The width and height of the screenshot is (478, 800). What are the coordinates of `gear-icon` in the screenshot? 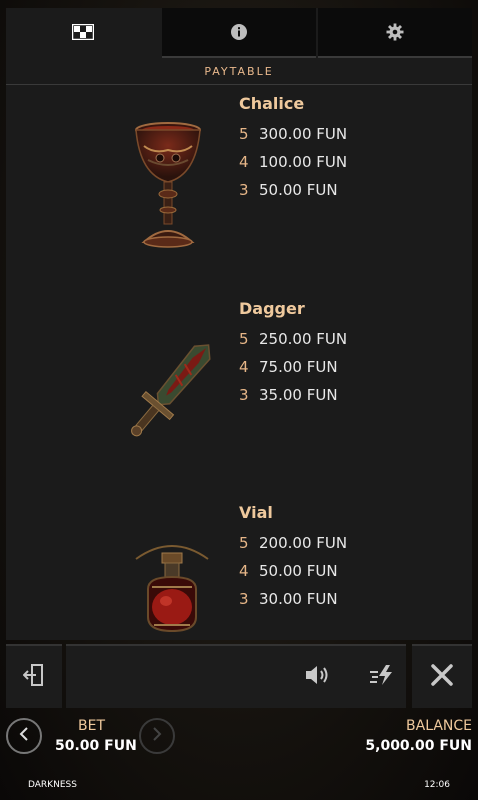 It's located at (395, 32).